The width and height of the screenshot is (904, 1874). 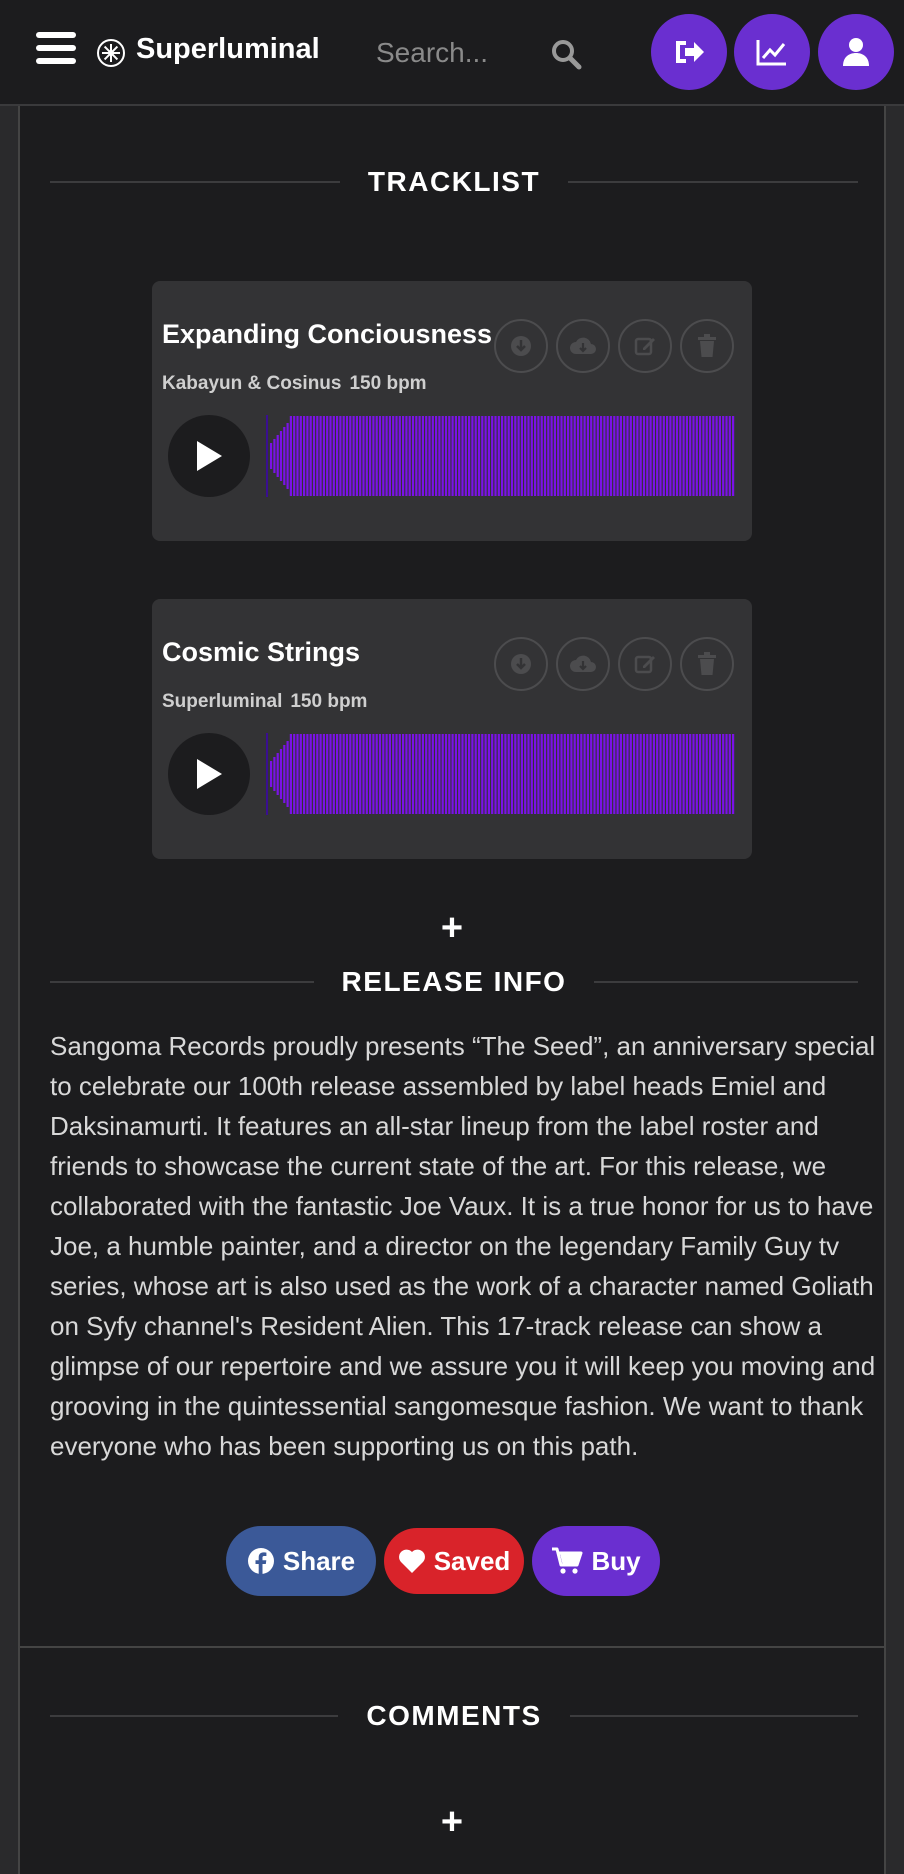 I want to click on track-bpm: 150 bpm, so click(x=388, y=383).